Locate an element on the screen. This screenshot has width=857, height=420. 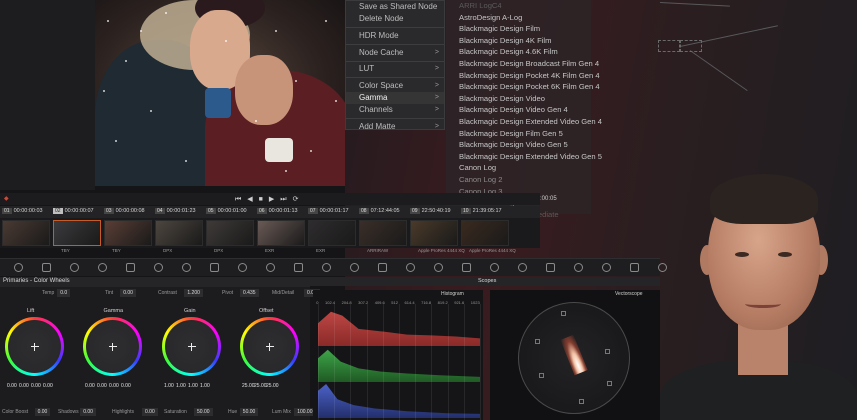
flag-icon: ◆ is located at coordinates (6, 198).